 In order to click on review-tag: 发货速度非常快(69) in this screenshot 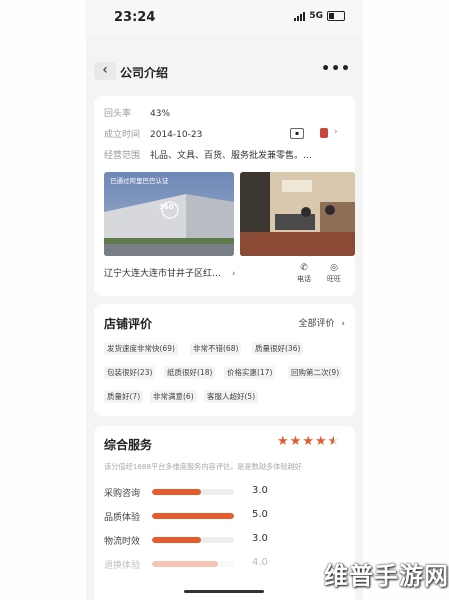, I will do `click(141, 348)`.